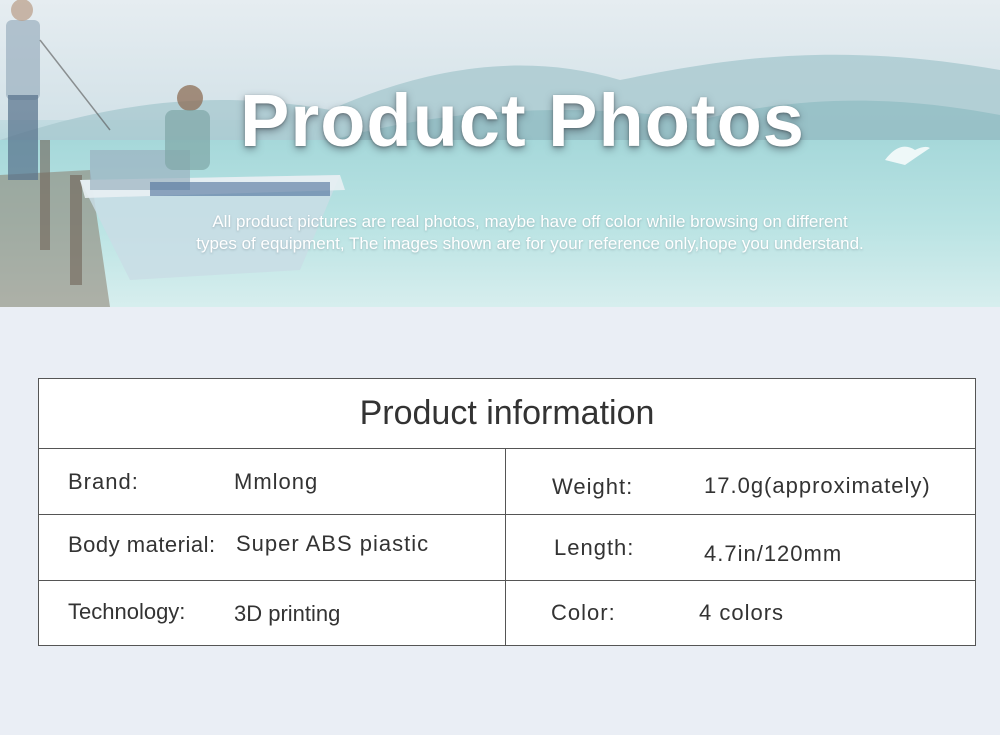  What do you see at coordinates (817, 485) in the screenshot?
I see `weight-value: 17.0g(approximately)` at bounding box center [817, 485].